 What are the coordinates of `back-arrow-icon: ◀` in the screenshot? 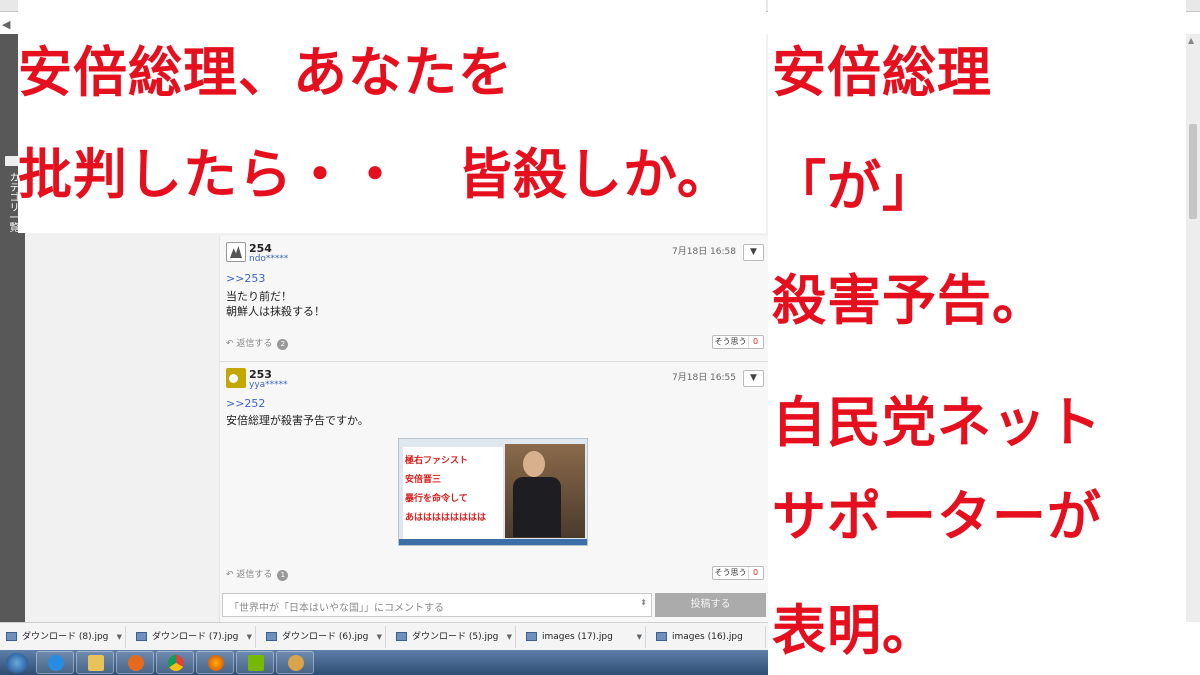 It's located at (9, 25).